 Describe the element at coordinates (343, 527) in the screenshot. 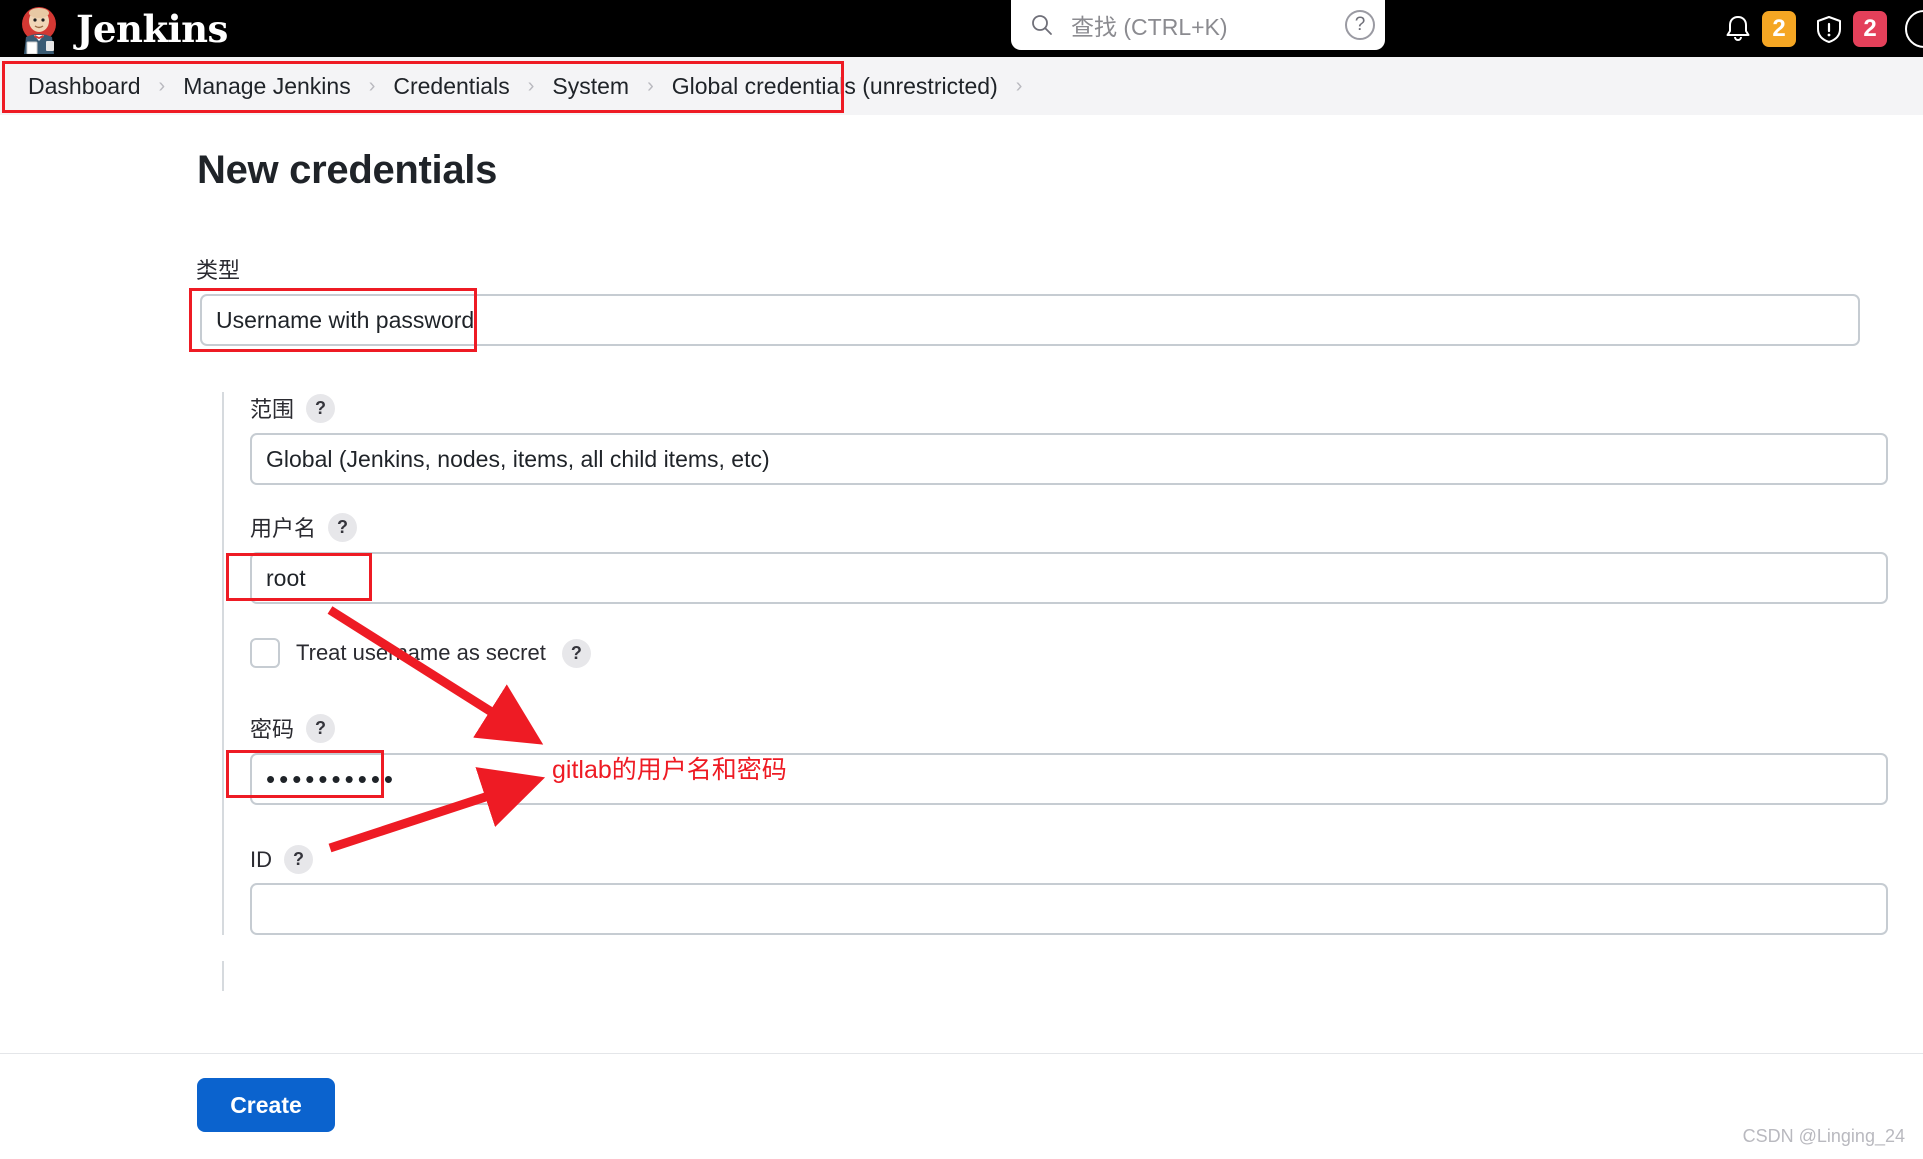

I see `username-help-icon: ?` at that location.